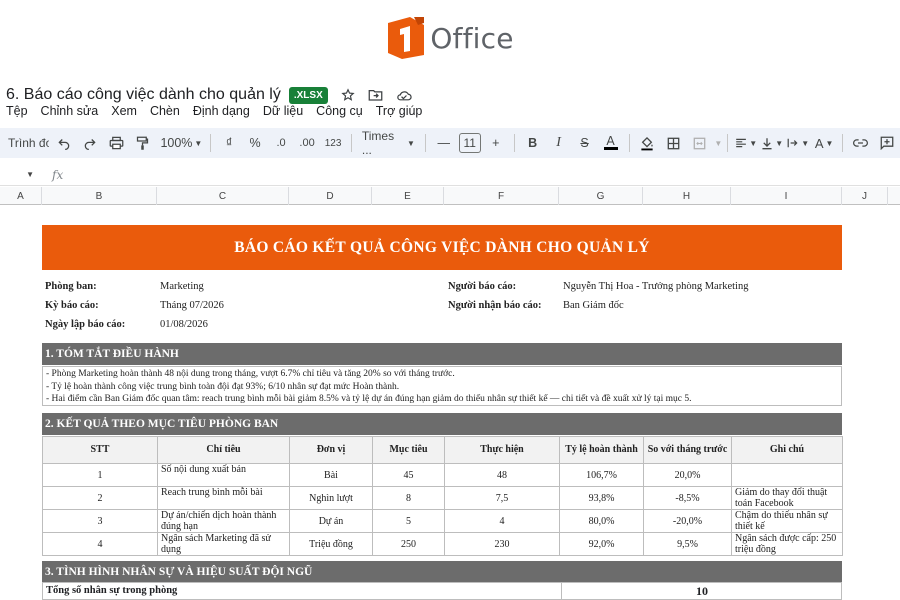  What do you see at coordinates (502, 521) in the screenshot?
I see `cell-actual: 4` at bounding box center [502, 521].